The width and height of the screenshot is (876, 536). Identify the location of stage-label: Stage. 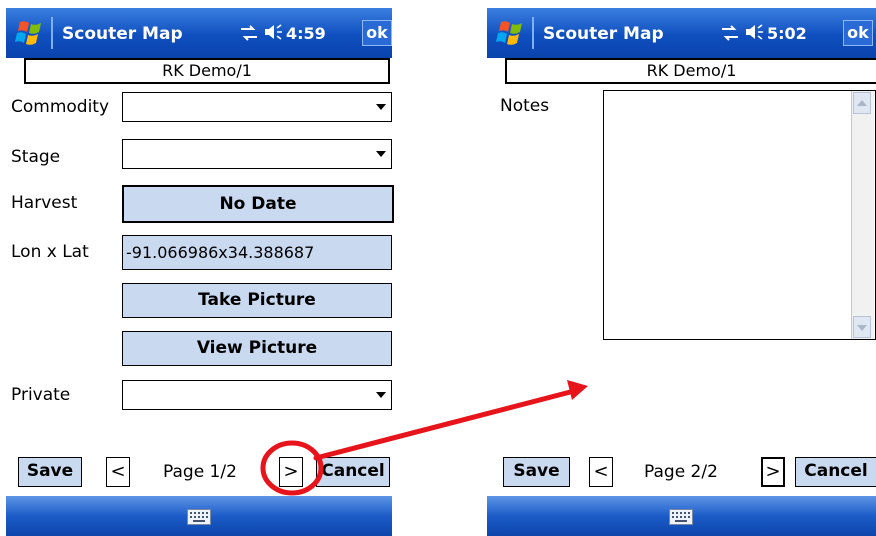
(36, 157).